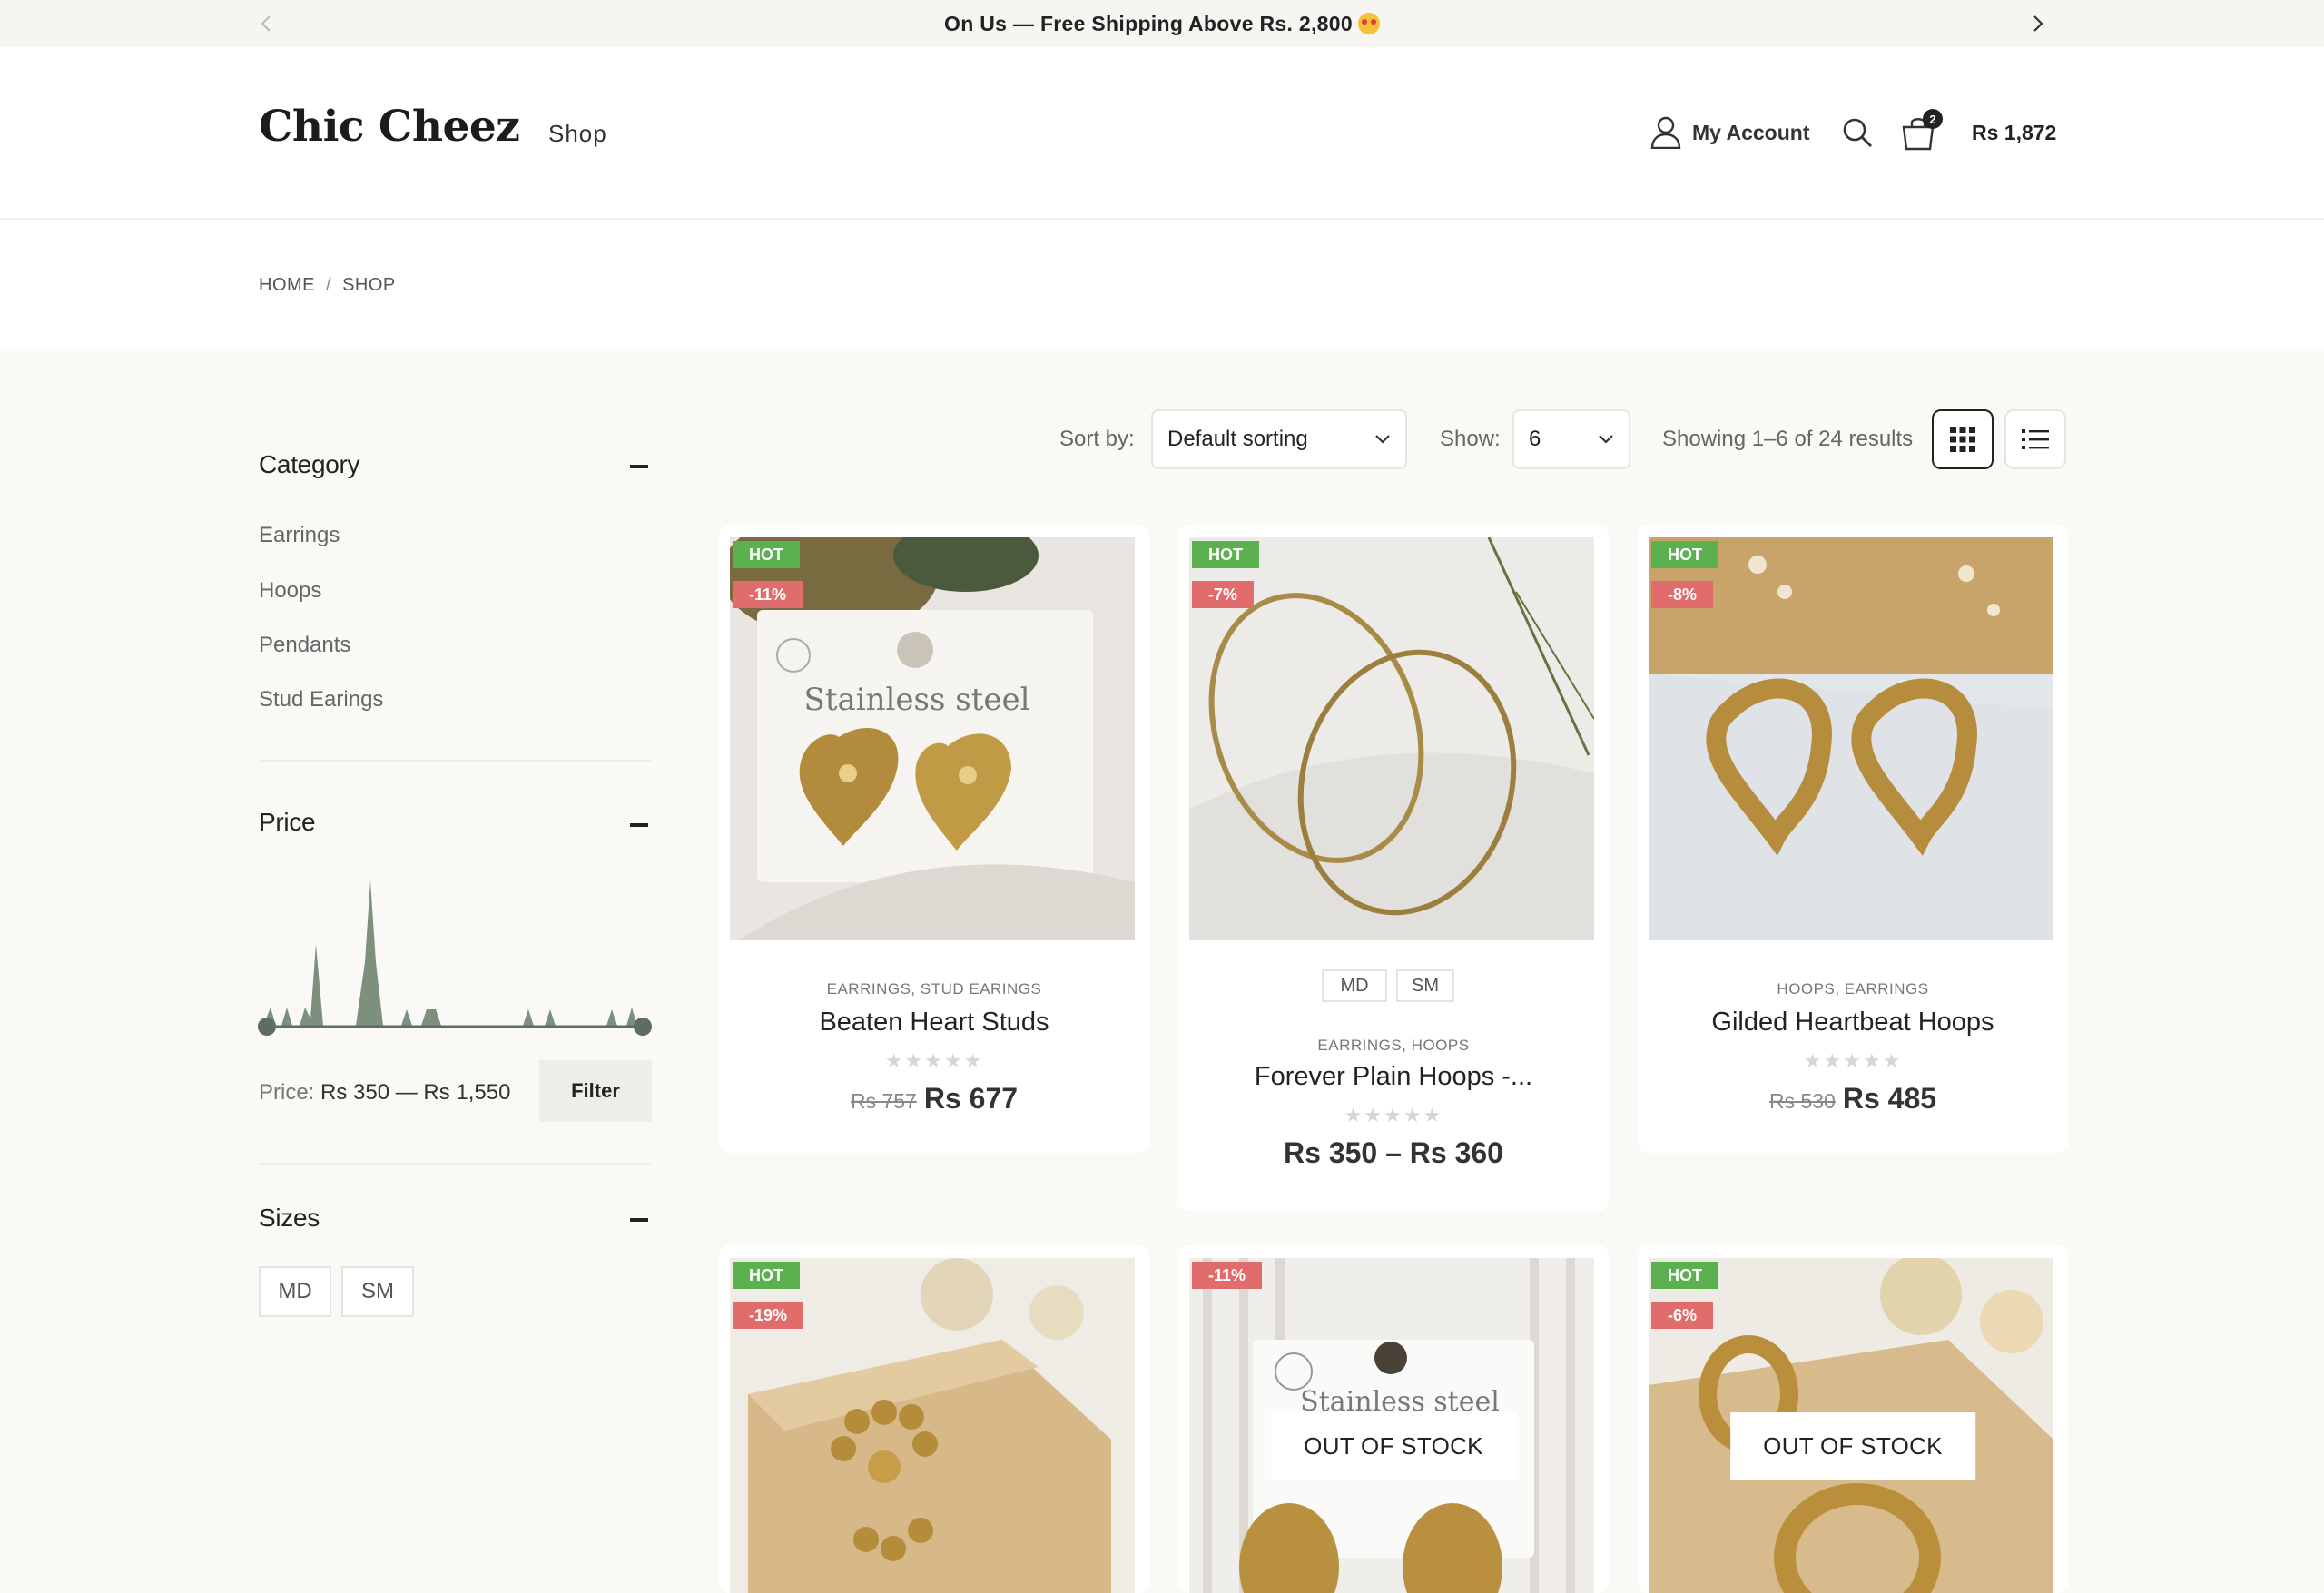 The image size is (2324, 1593). Describe the element at coordinates (1788, 439) in the screenshot. I see `results-count: Showing 1–6 of 24 results` at that location.